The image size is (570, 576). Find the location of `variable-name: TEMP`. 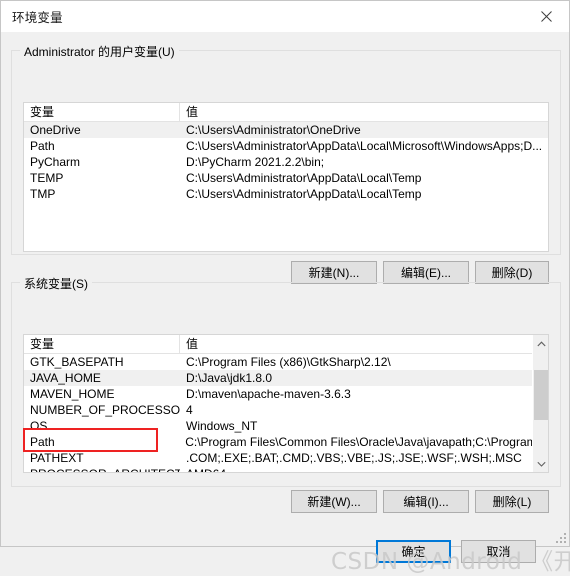

variable-name: TEMP is located at coordinates (47, 178).